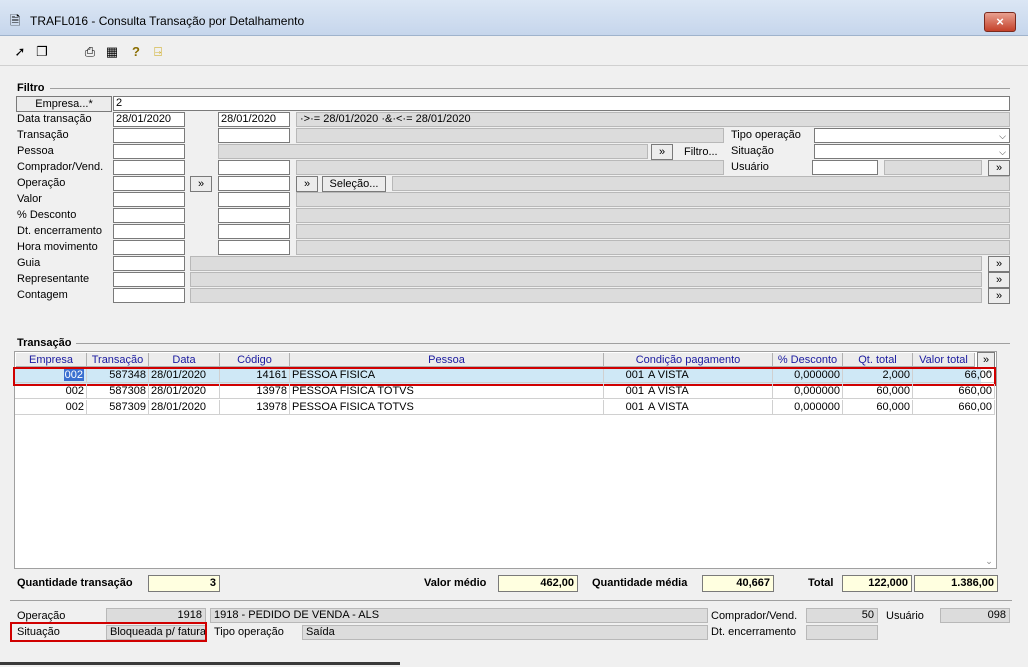 The width and height of the screenshot is (1028, 667). Describe the element at coordinates (944, 360) in the screenshot. I see `col-valor-total: Valor total` at that location.